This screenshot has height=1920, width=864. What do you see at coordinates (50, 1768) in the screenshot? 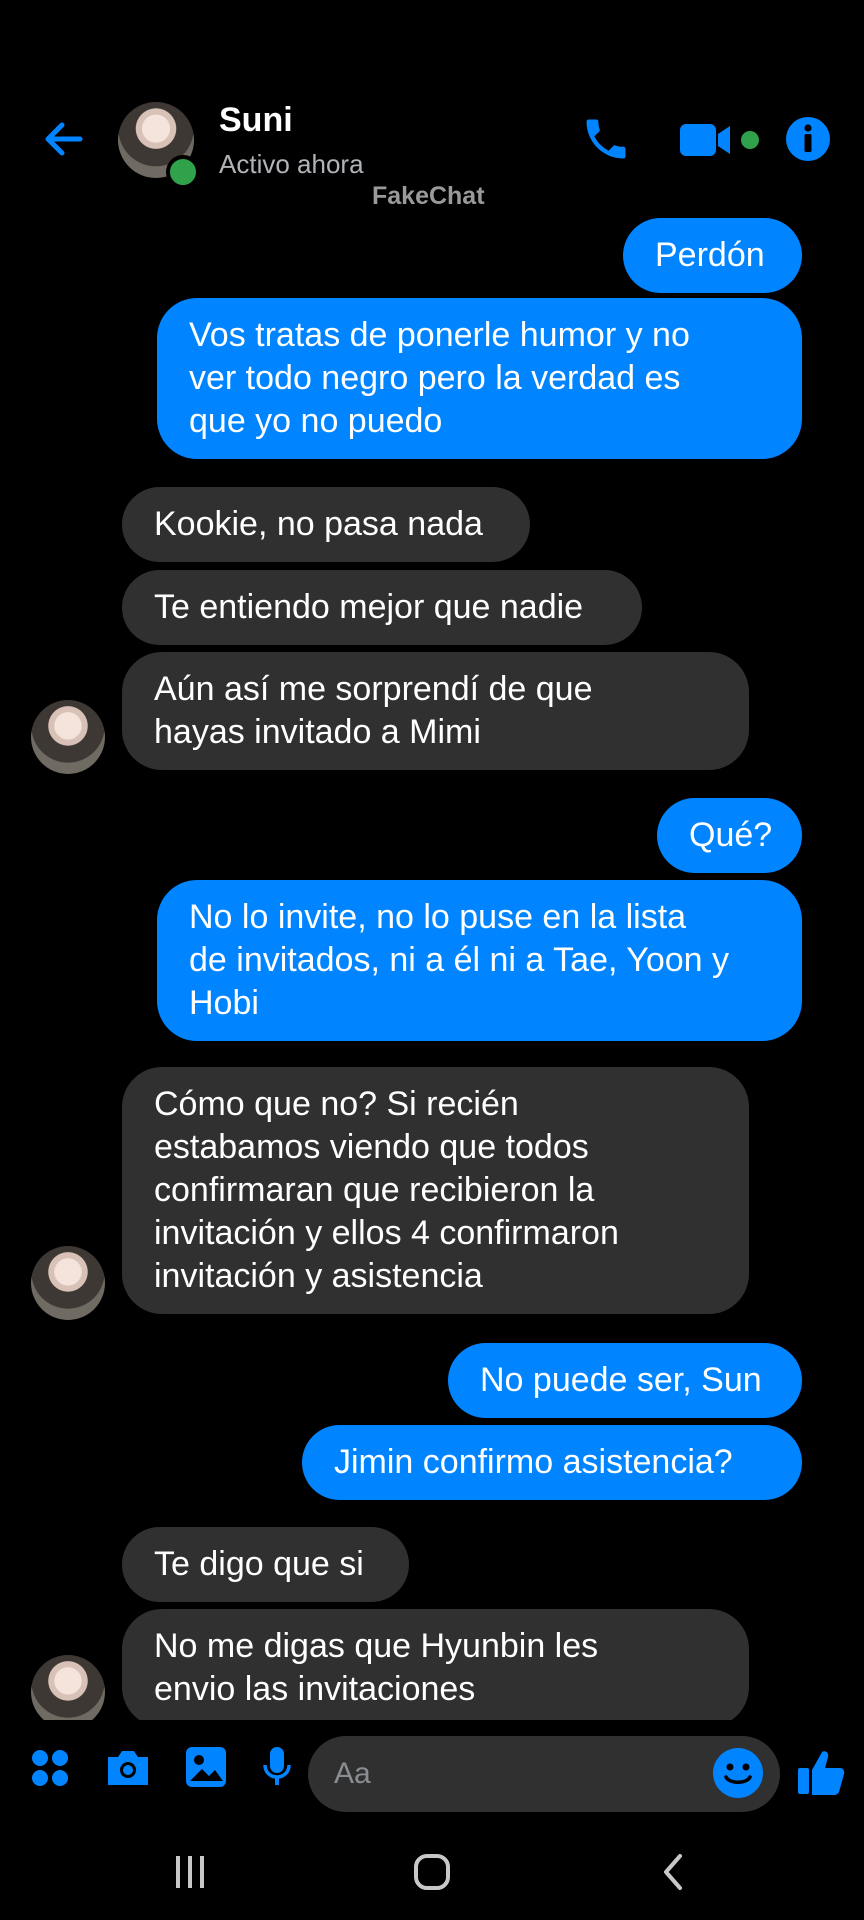
I see `apps-icon` at bounding box center [50, 1768].